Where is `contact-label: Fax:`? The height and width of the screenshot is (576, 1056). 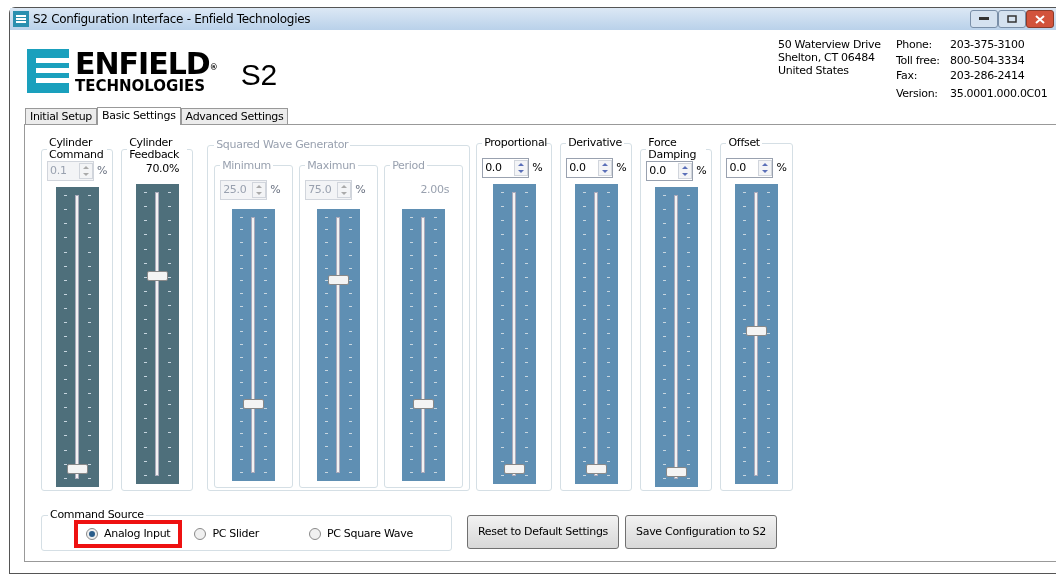
contact-label: Fax: is located at coordinates (907, 76).